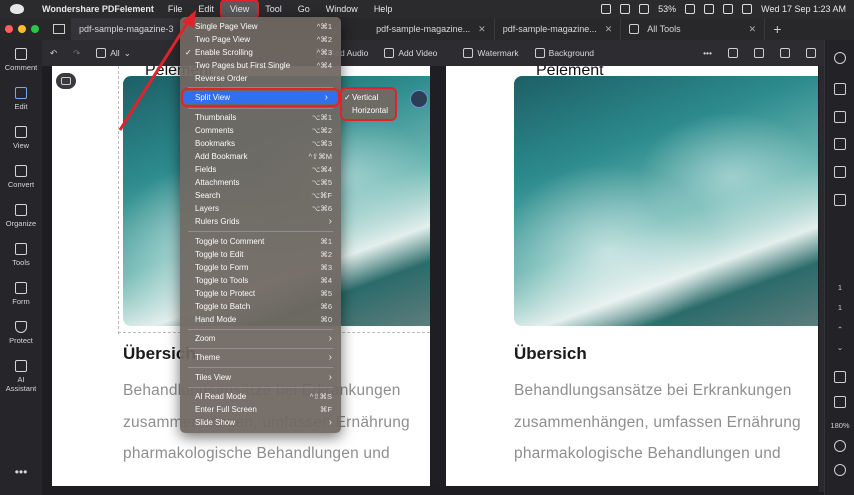 The image size is (854, 495). Describe the element at coordinates (157, 70) in the screenshot. I see `annotation-arrow` at that location.